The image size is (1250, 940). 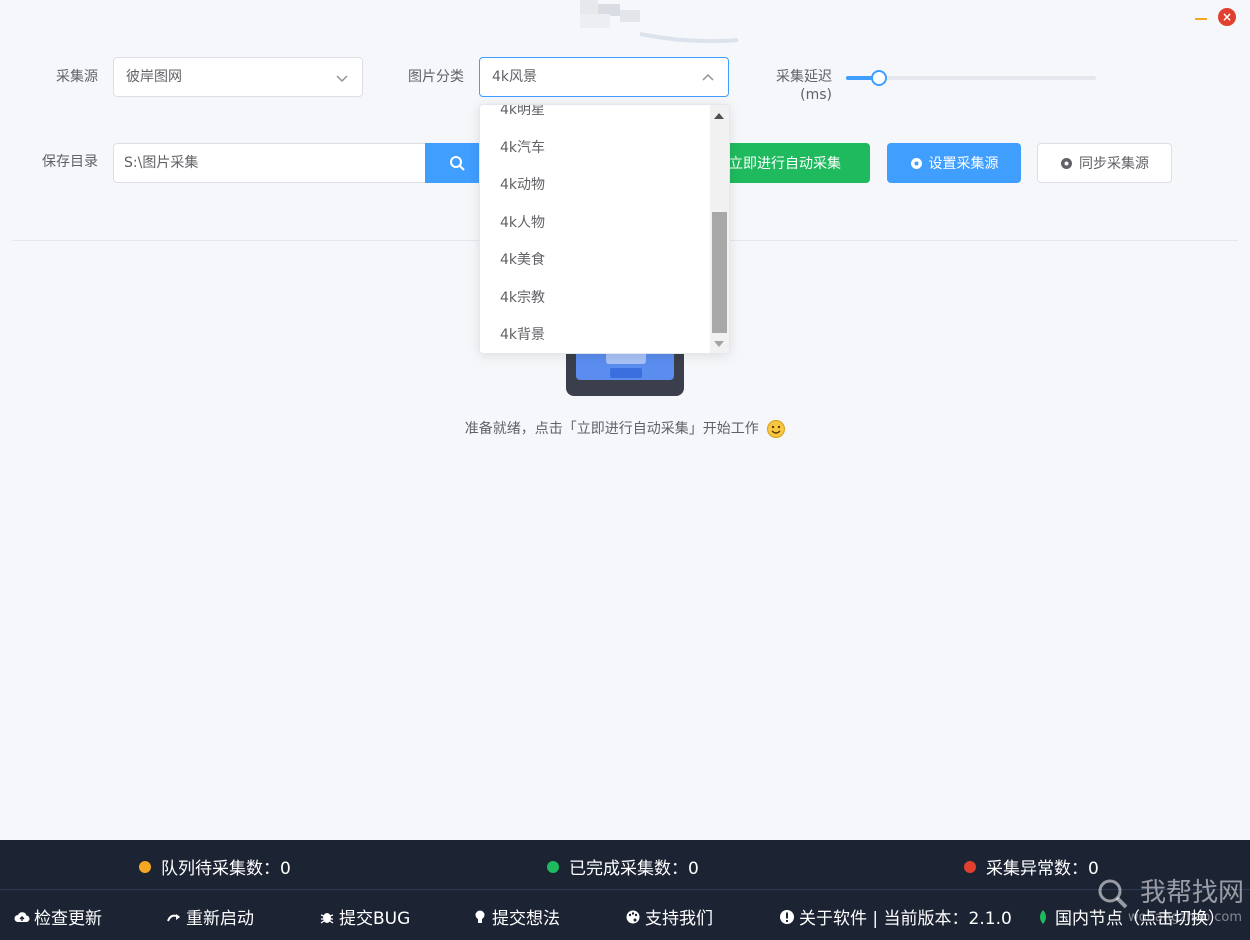 What do you see at coordinates (1227, 17) in the screenshot?
I see `close-button: ×` at bounding box center [1227, 17].